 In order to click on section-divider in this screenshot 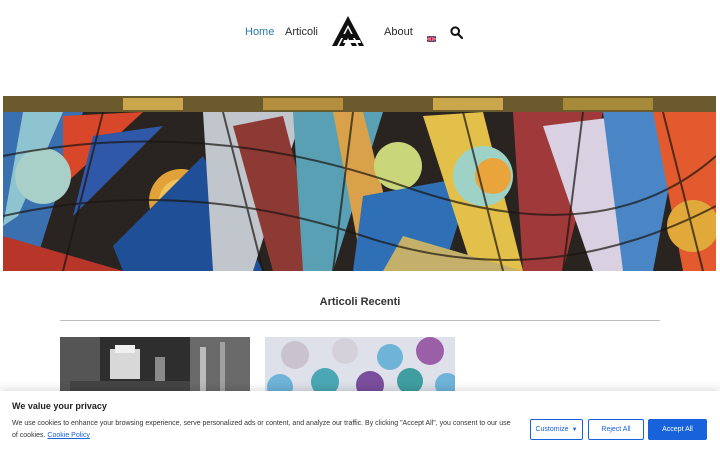, I will do `click(360, 320)`.